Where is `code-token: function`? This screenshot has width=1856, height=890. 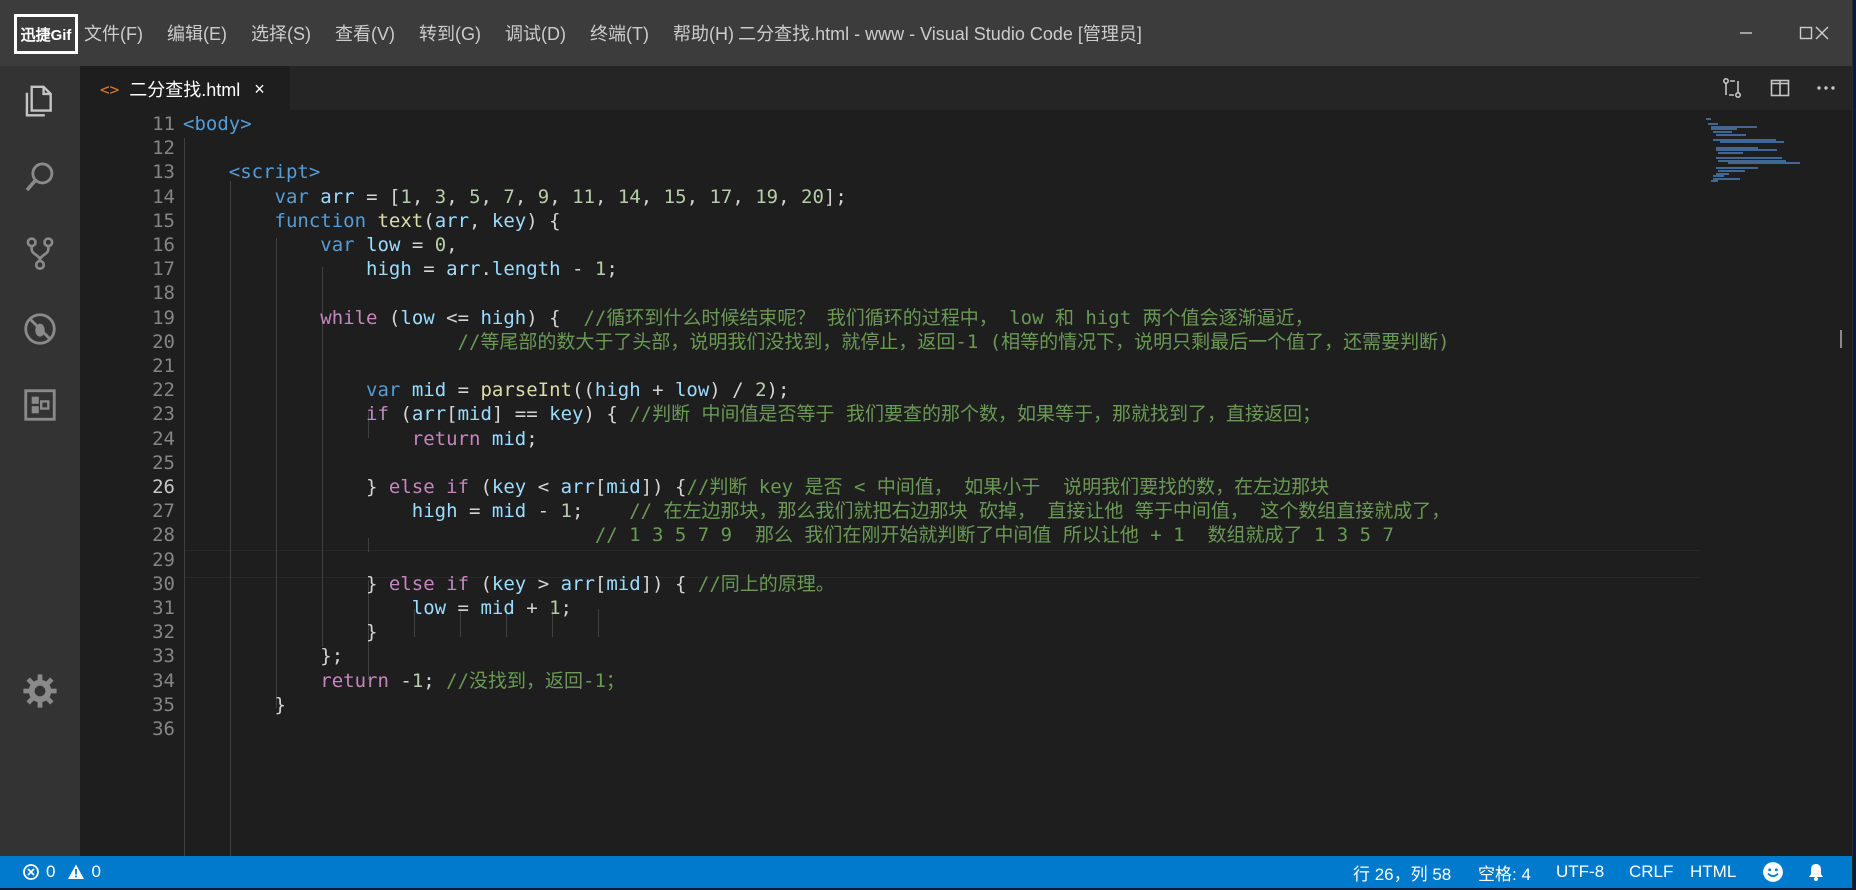
code-token: function is located at coordinates (320, 220).